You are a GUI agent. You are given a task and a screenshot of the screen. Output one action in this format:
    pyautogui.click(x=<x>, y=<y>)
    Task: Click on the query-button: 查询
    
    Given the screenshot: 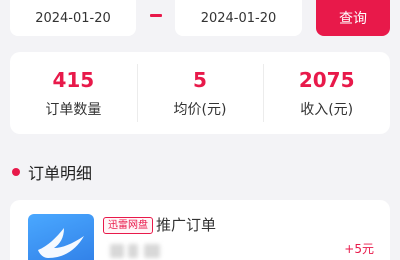 What is the action you would take?
    pyautogui.click(x=353, y=18)
    